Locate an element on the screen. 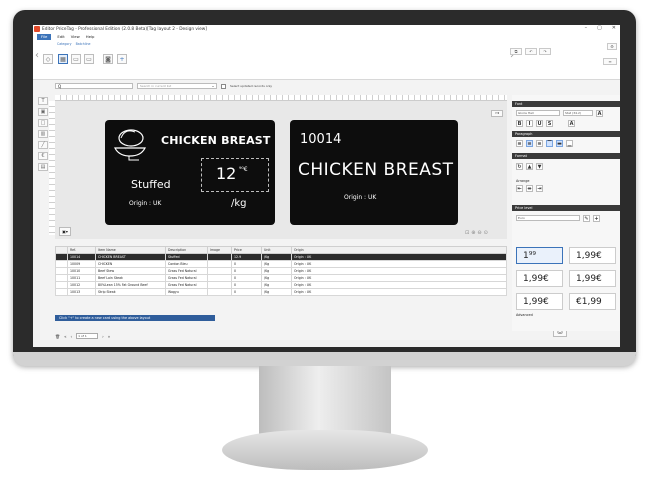  prev-page-icon: ‹ is located at coordinates (72, 336).